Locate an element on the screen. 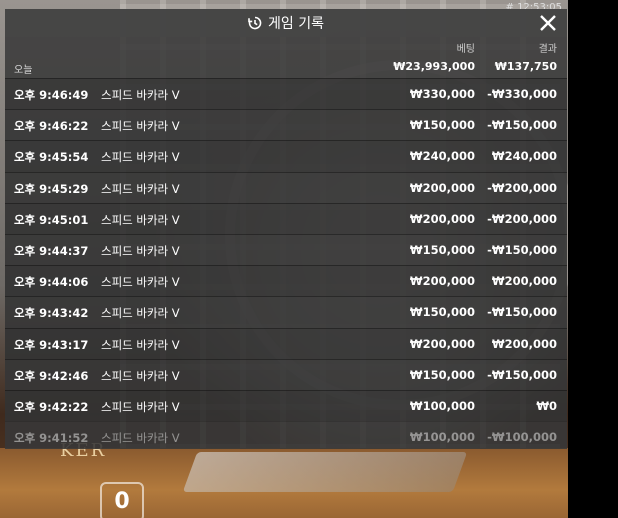 The width and height of the screenshot is (618, 518). history-row: 오후 9:45:54 스피드 바카라 V ₩240,000 ₩240,000 is located at coordinates (286, 156).